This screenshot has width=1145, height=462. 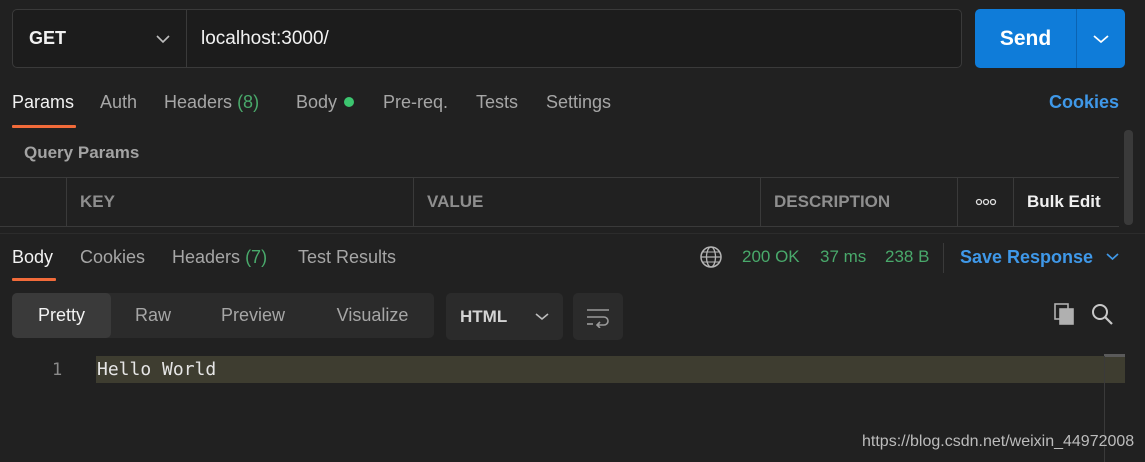 What do you see at coordinates (57, 370) in the screenshot?
I see `line-number: 1` at bounding box center [57, 370].